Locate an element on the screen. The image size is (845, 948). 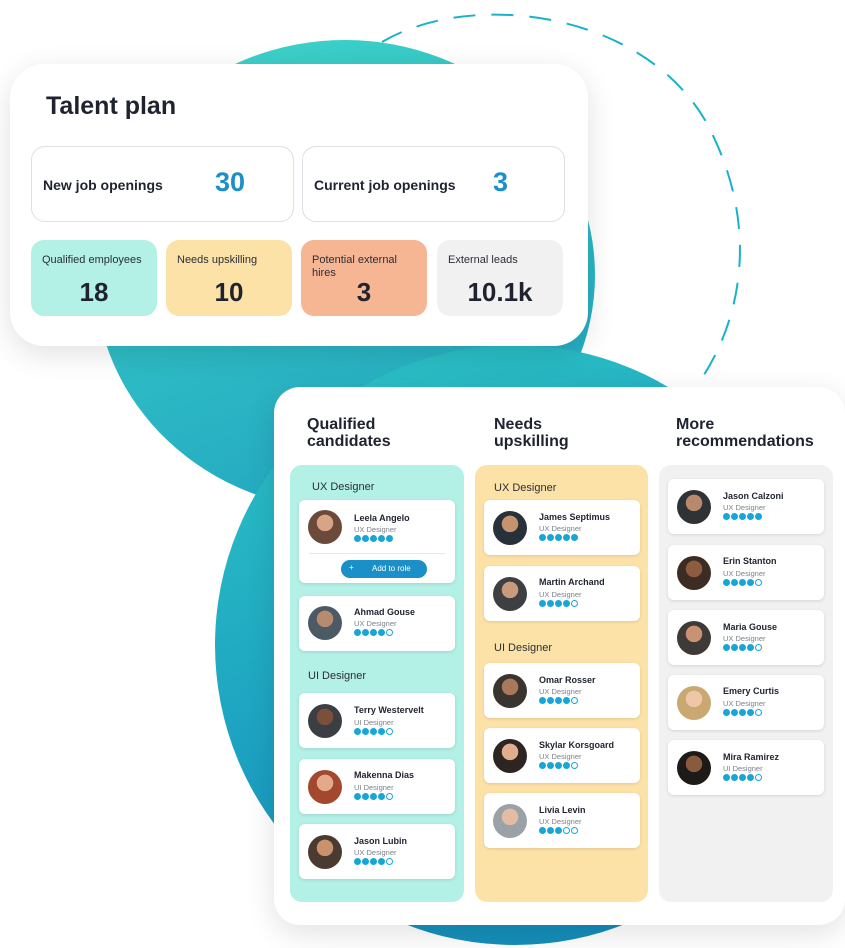
candidate-name: Martin Archand is located at coordinates (572, 582).